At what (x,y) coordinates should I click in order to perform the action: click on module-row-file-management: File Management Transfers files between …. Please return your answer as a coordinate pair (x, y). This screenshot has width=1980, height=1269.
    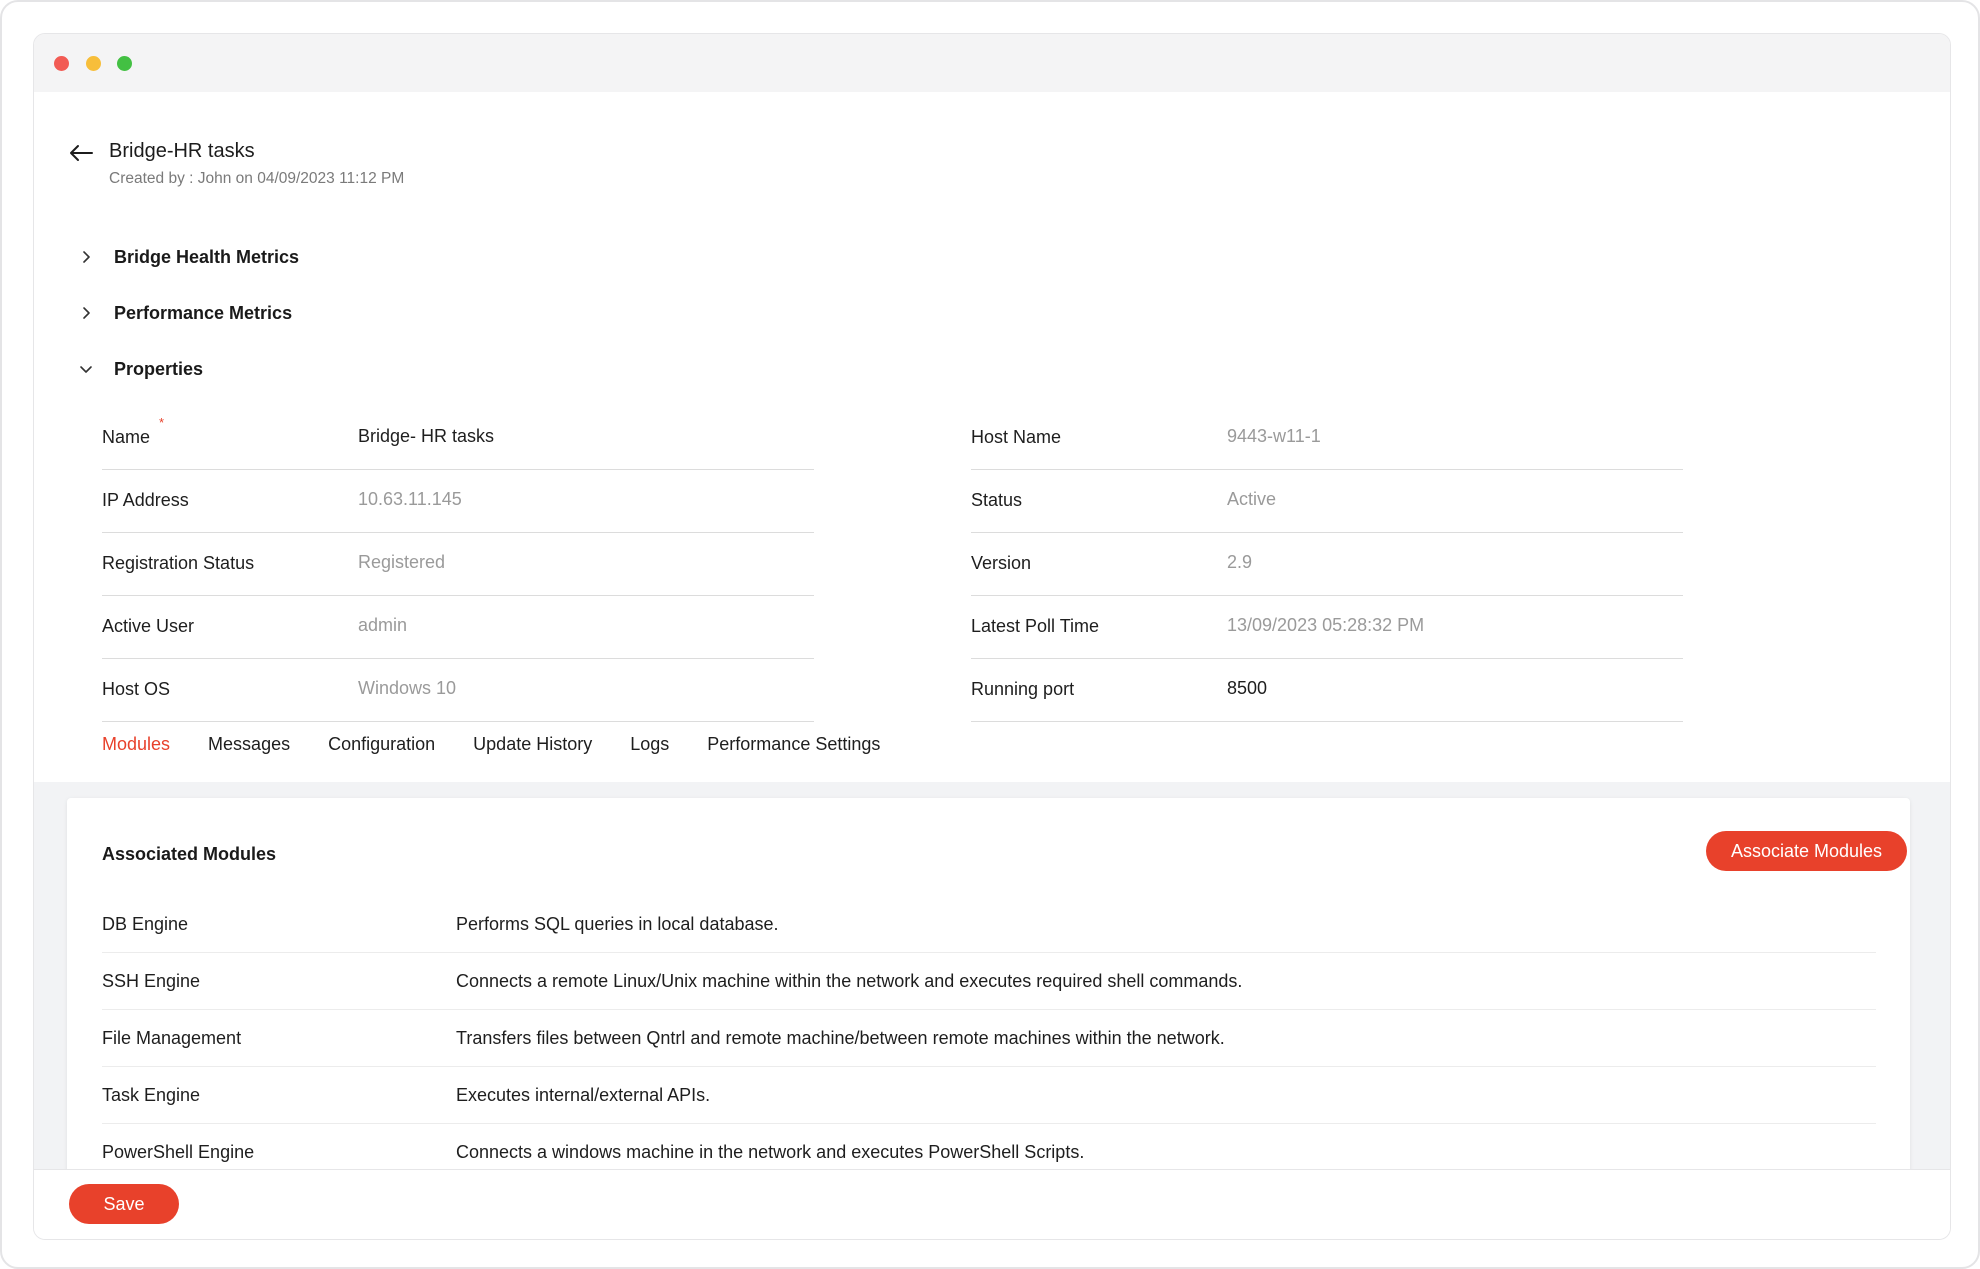
    Looking at the image, I should click on (989, 1038).